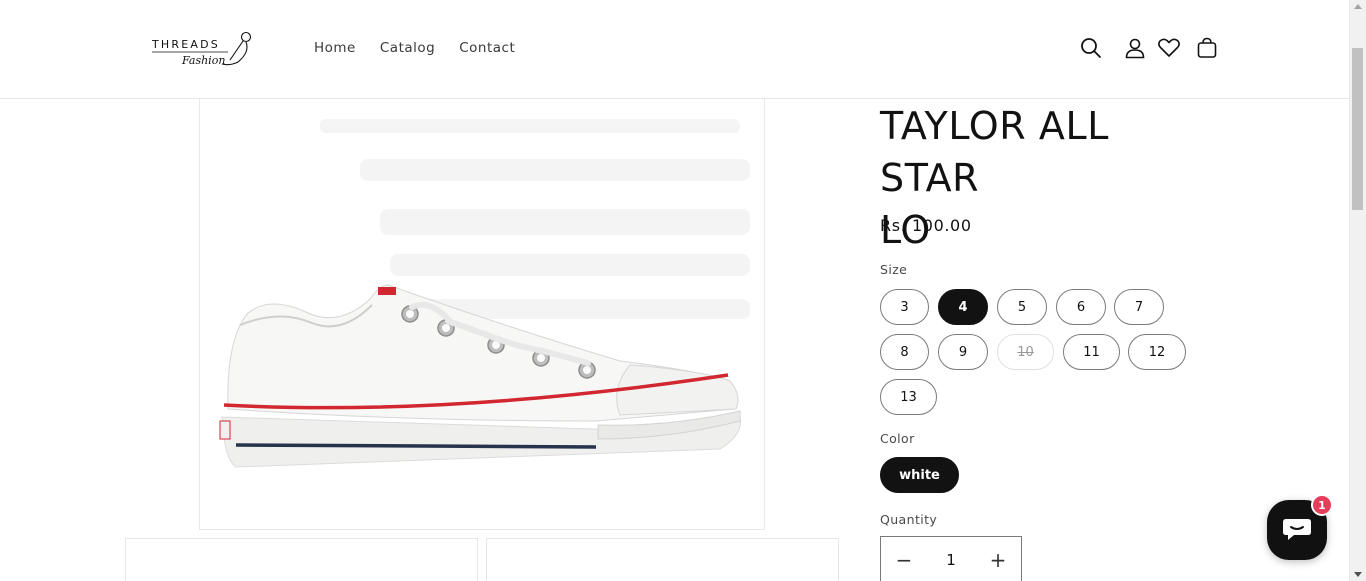  What do you see at coordinates (995, 152) in the screenshot?
I see `product-title-line-1: TAYLOR ALL STAR` at bounding box center [995, 152].